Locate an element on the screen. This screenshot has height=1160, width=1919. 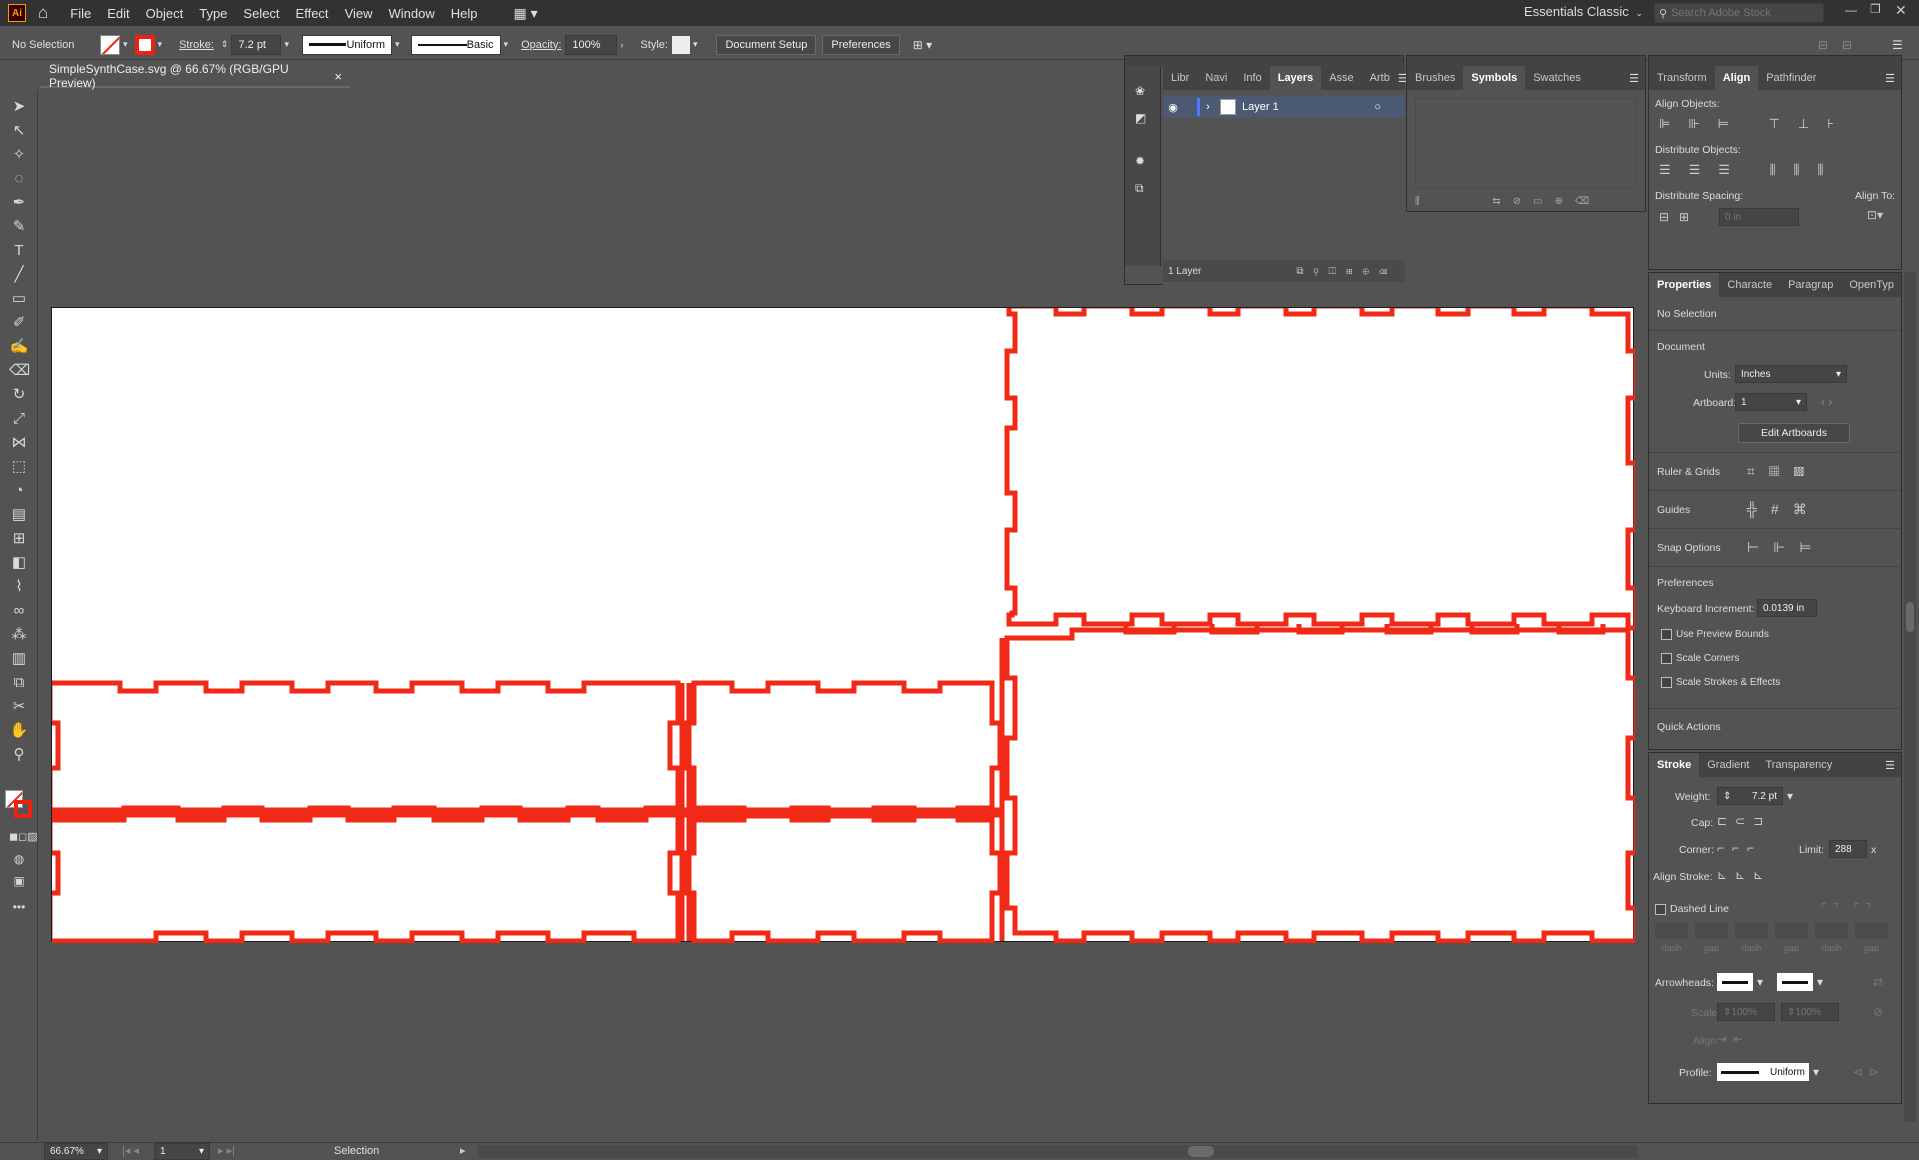
tab-properties: Properties is located at coordinates (1684, 285).